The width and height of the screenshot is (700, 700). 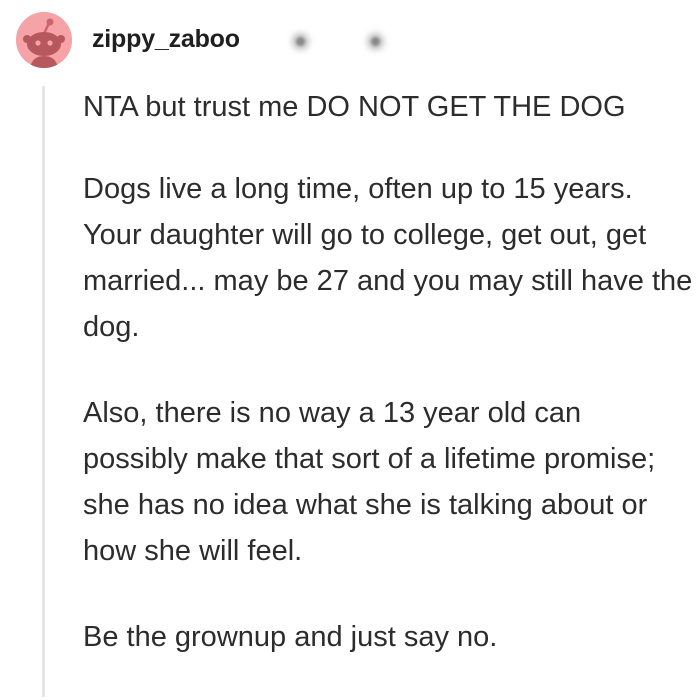 I want to click on avatar, so click(x=44, y=40).